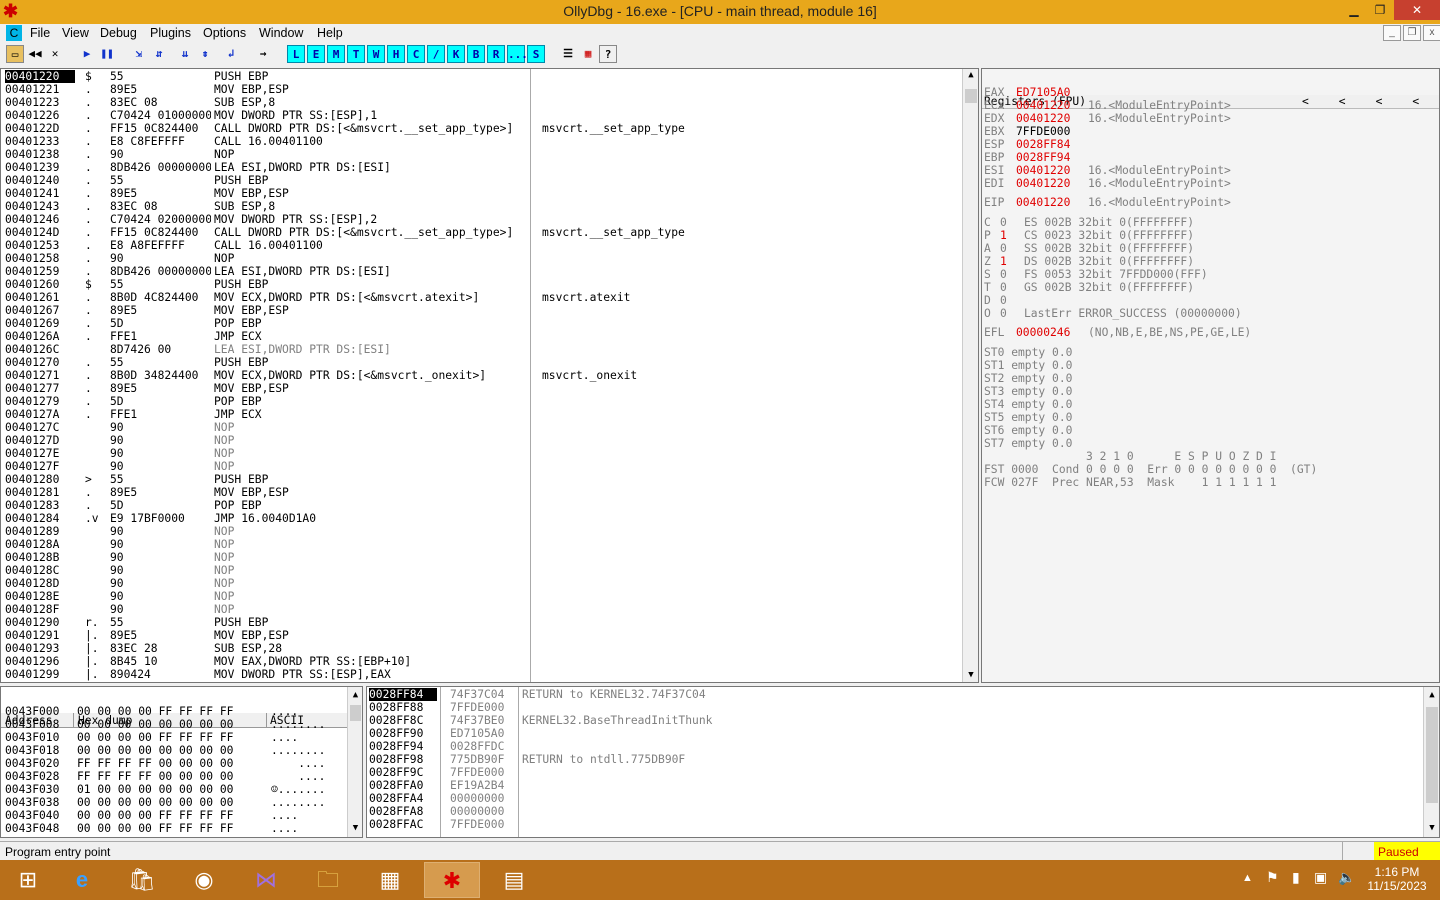 Image resolution: width=1440 pixels, height=900 pixels. I want to click on flag-value: 1, so click(1008, 235).